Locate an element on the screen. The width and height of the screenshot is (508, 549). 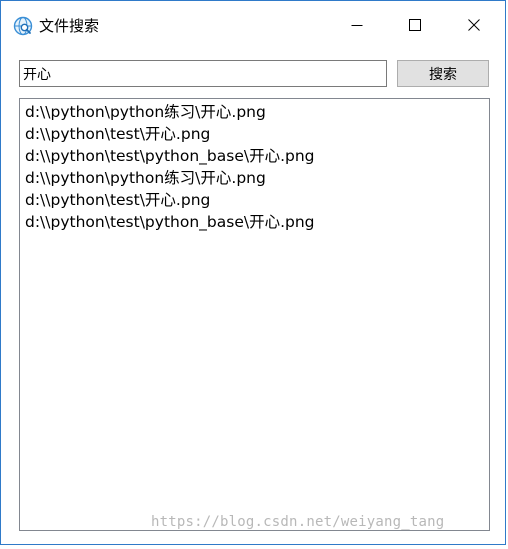
minimize-button is located at coordinates (357, 25).